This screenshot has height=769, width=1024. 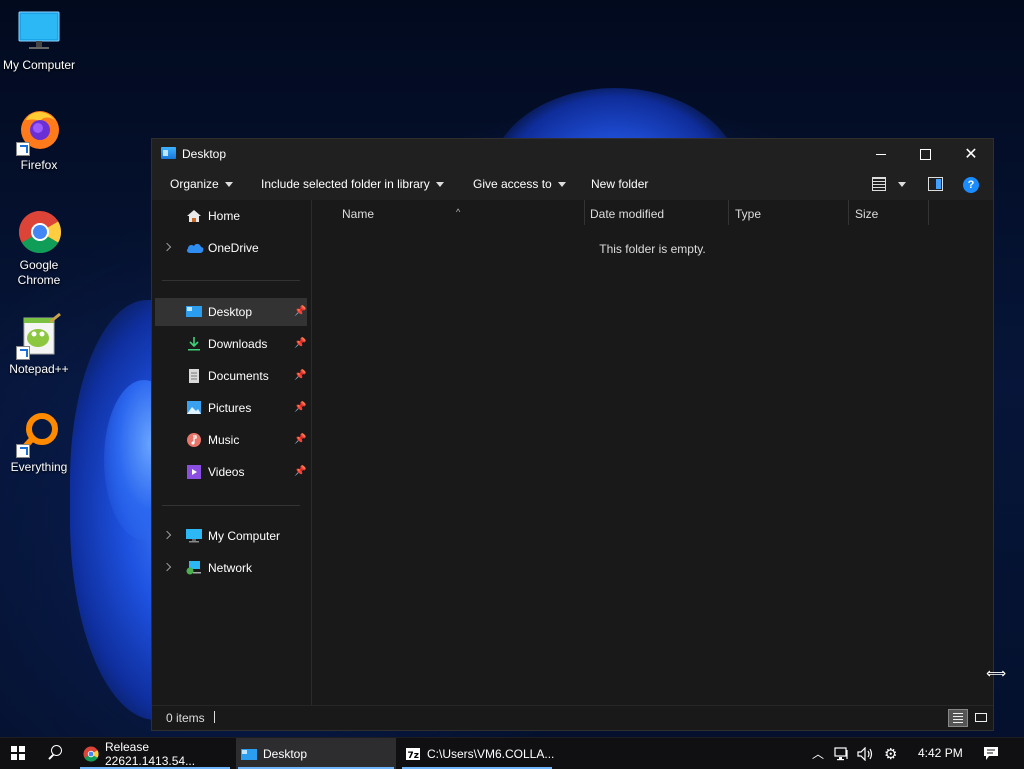 I want to click on give-access-menu: Give access to, so click(x=519, y=184).